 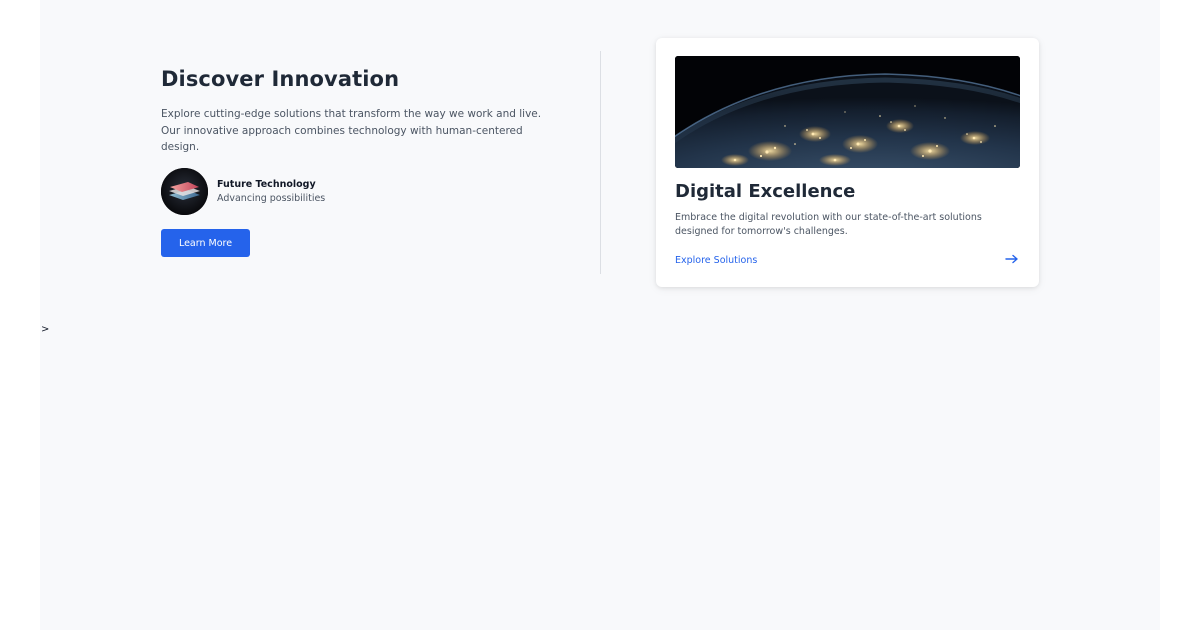 What do you see at coordinates (1012, 259) in the screenshot?
I see `arrow-right-icon` at bounding box center [1012, 259].